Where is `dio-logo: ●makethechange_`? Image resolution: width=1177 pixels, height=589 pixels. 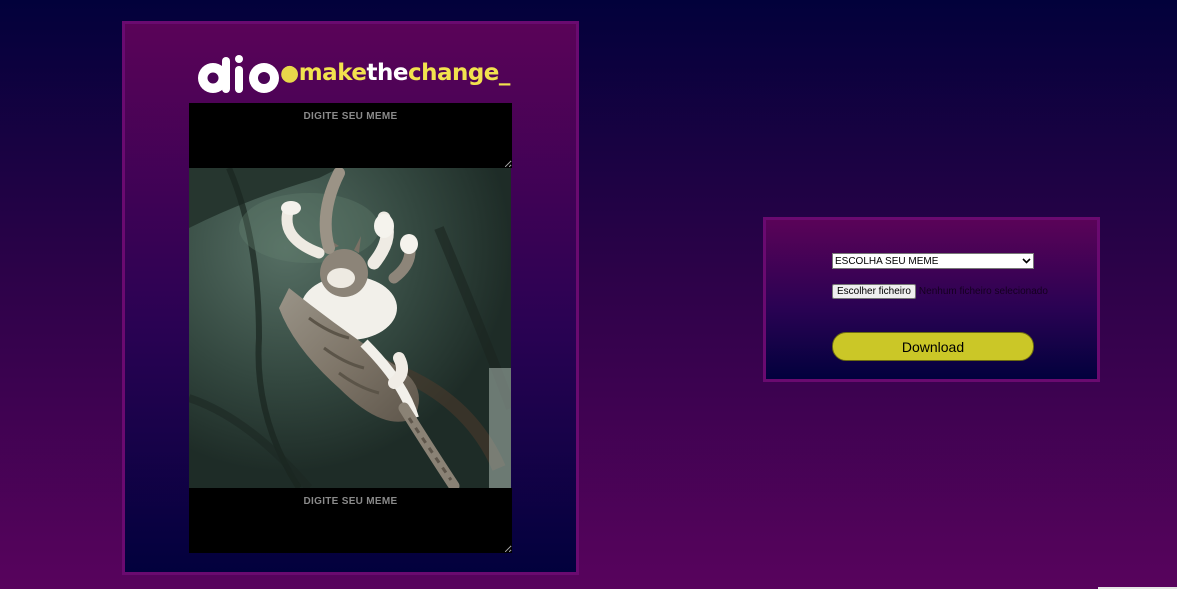 dio-logo: ●makethechange_ is located at coordinates (356, 75).